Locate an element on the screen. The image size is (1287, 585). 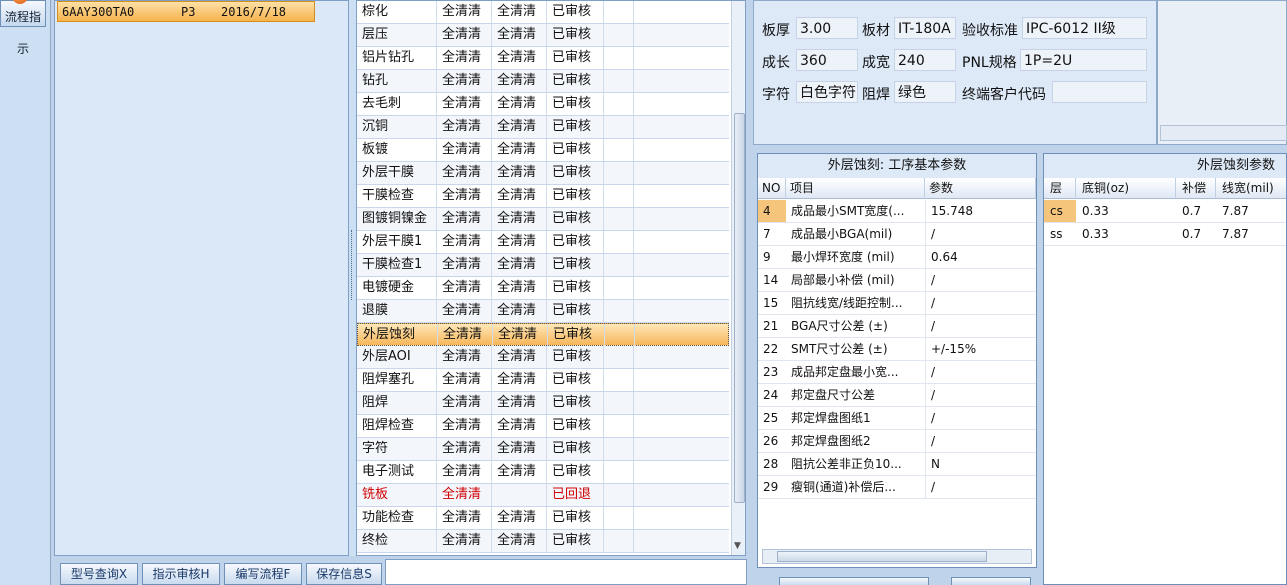
char-field: 白色字符 is located at coordinates (827, 92).